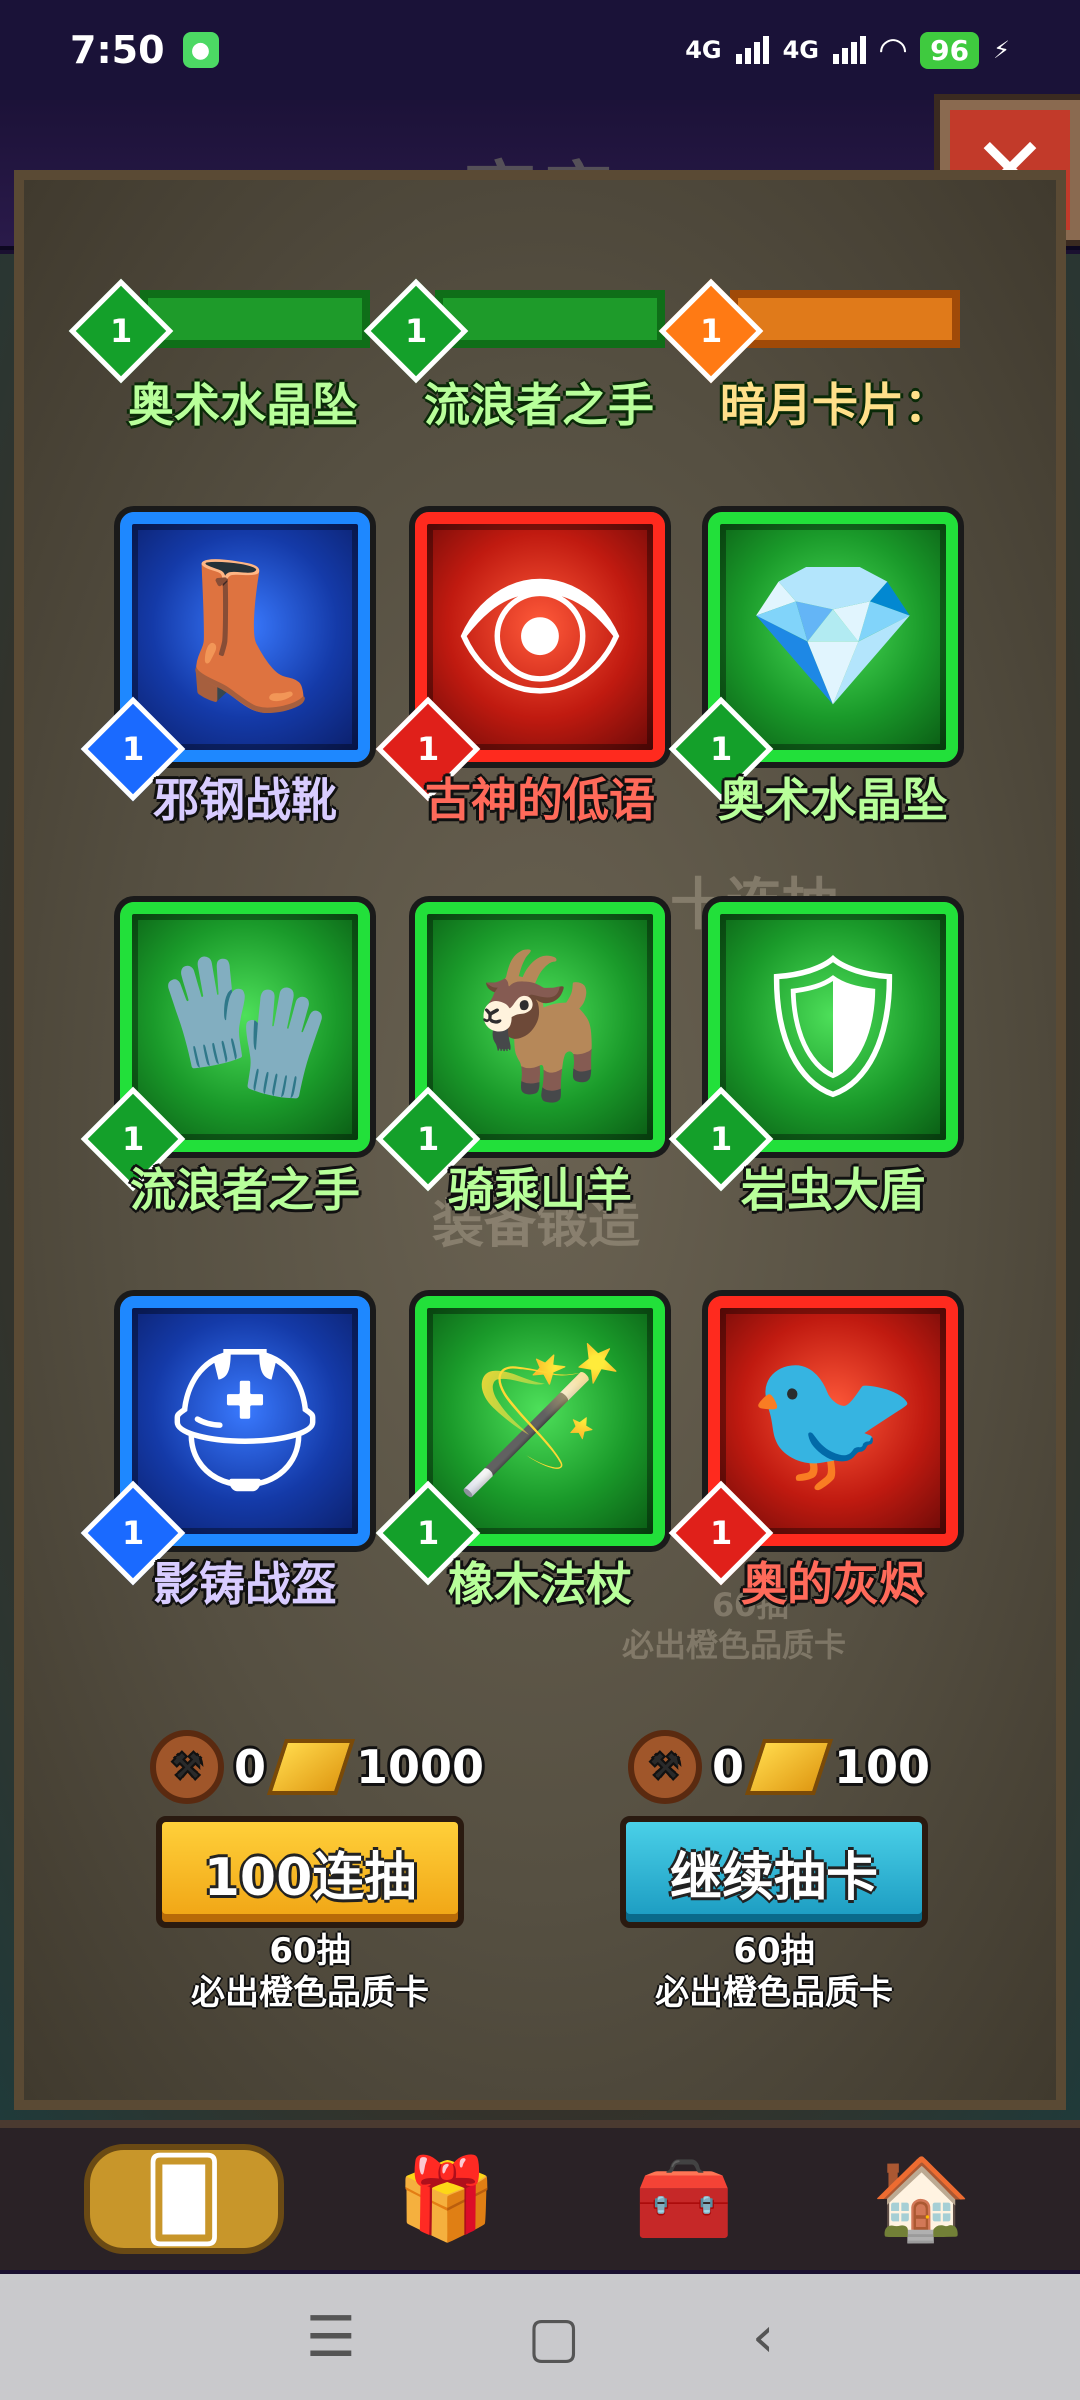  I want to click on ghost-pity-text: 必出橙色品质卡, so click(734, 1645).